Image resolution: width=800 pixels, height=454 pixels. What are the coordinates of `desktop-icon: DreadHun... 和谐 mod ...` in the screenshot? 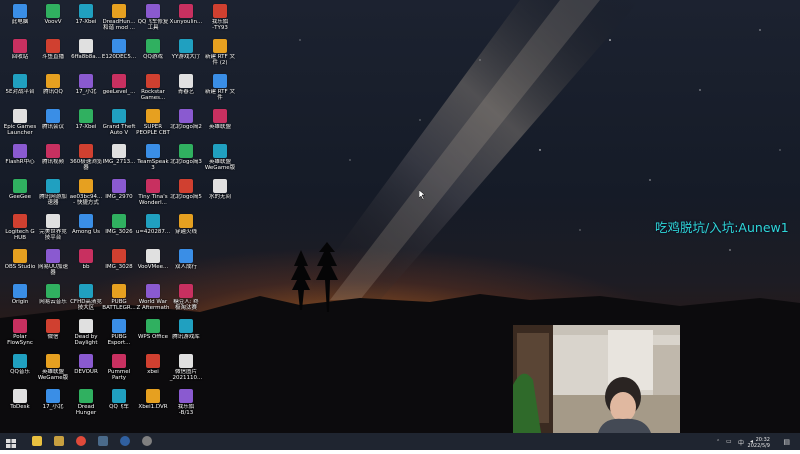 It's located at (119, 19).